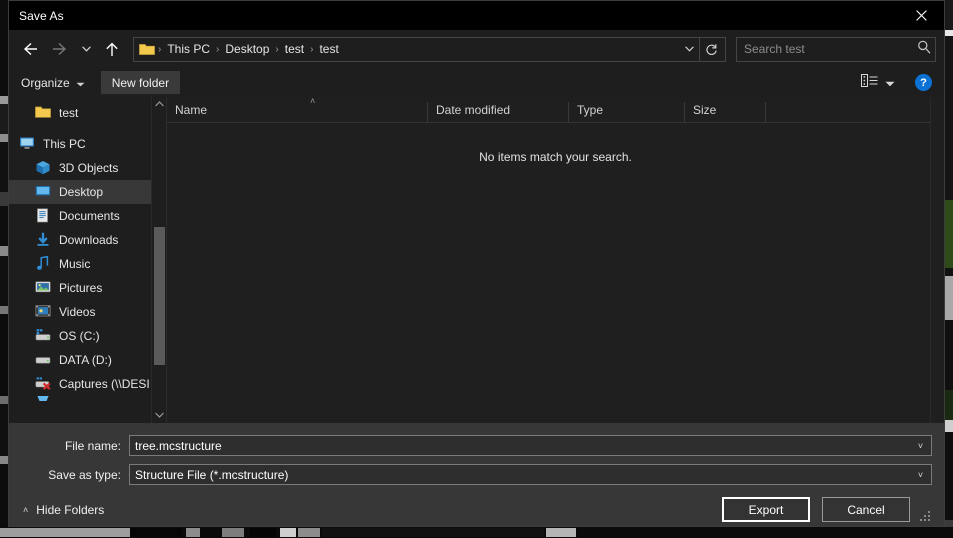 The width and height of the screenshot is (953, 538). I want to click on search-box, so click(836, 49).